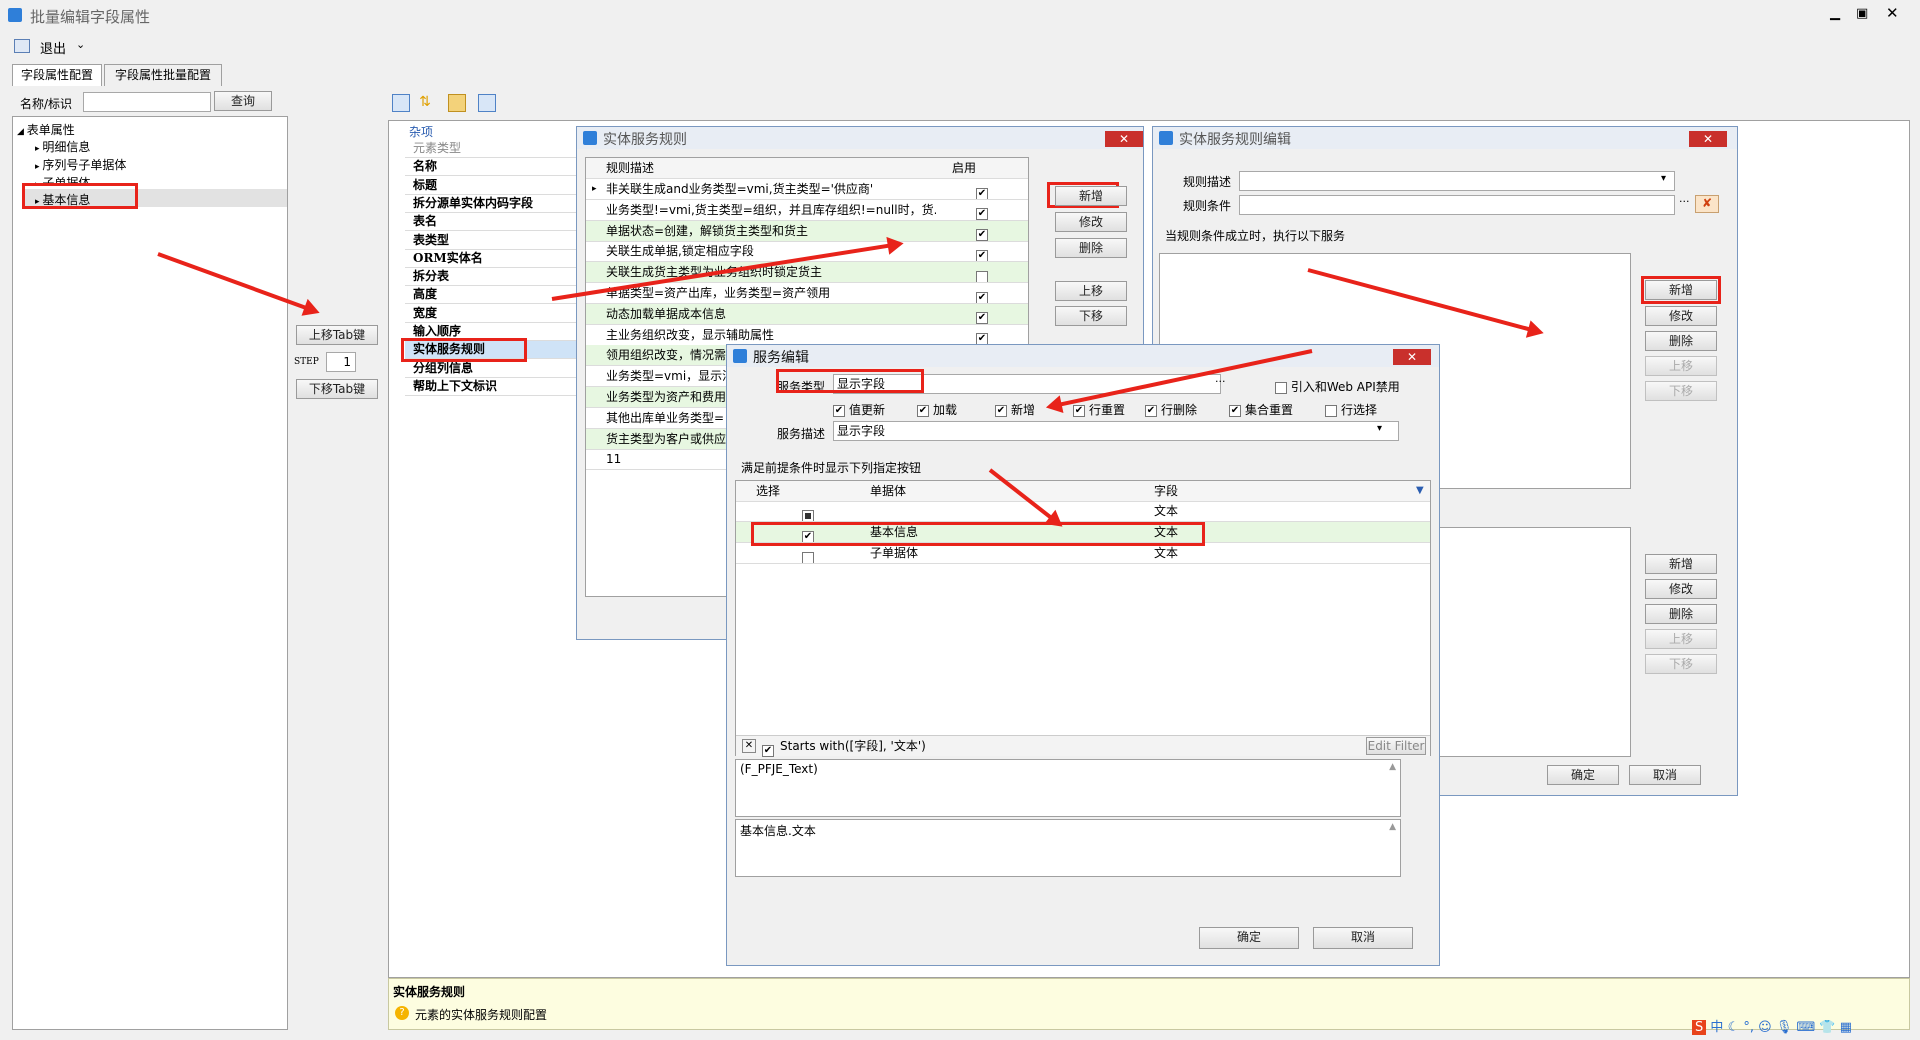  I want to click on service-ok-button: 确定, so click(1249, 938).